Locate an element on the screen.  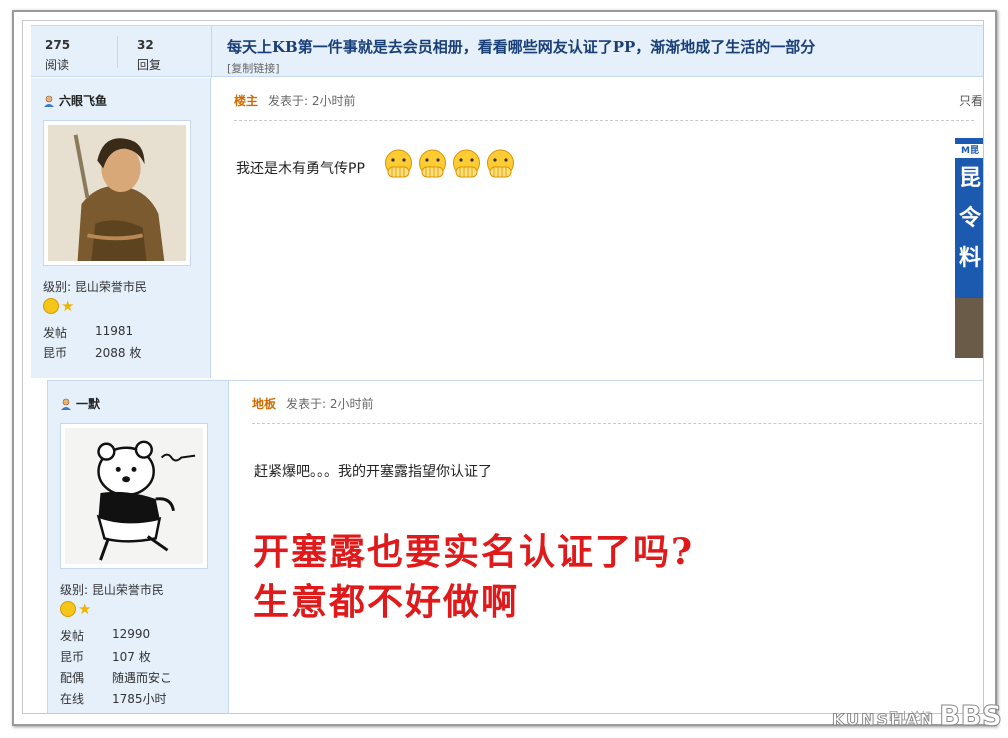
author-row: 一默 is located at coordinates (80, 403).